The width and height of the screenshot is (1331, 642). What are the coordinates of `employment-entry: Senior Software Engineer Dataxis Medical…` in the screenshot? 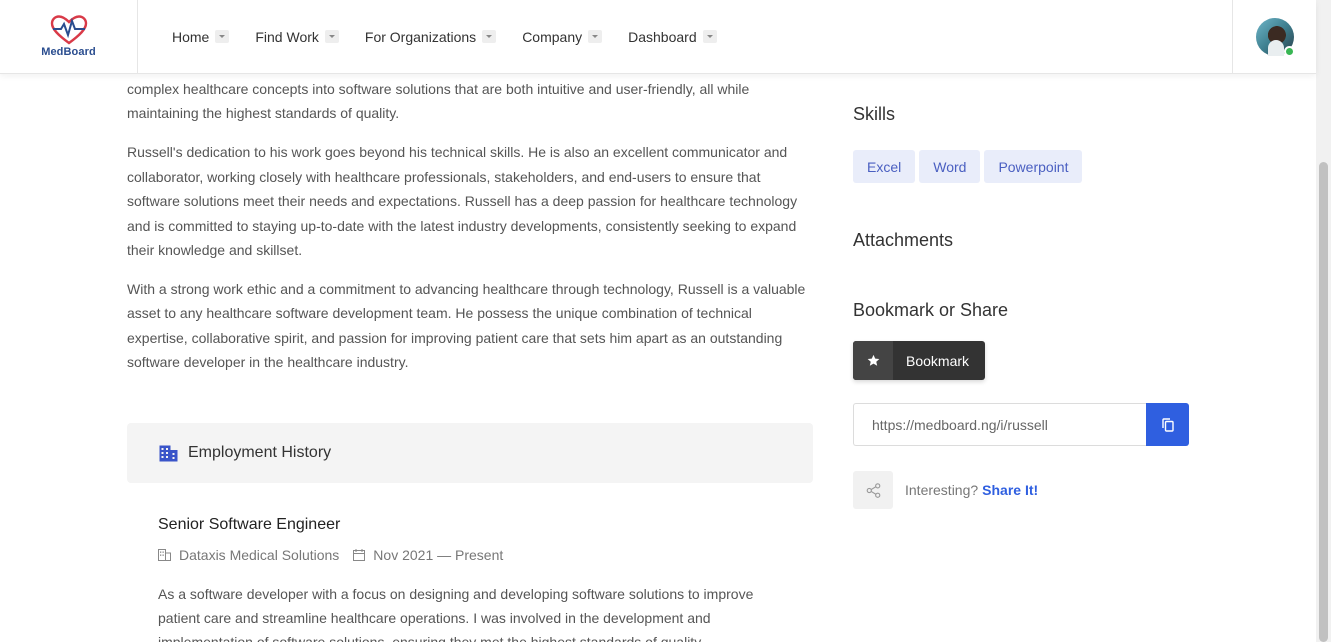 It's located at (478, 579).